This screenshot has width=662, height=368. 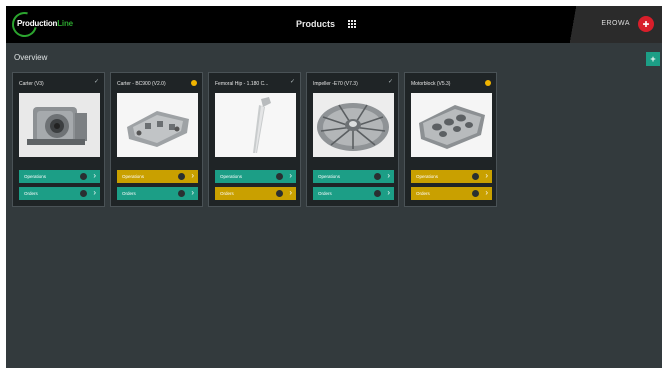 What do you see at coordinates (141, 84) in the screenshot?
I see `product-title: Carter - BC900 (V2.0)` at bounding box center [141, 84].